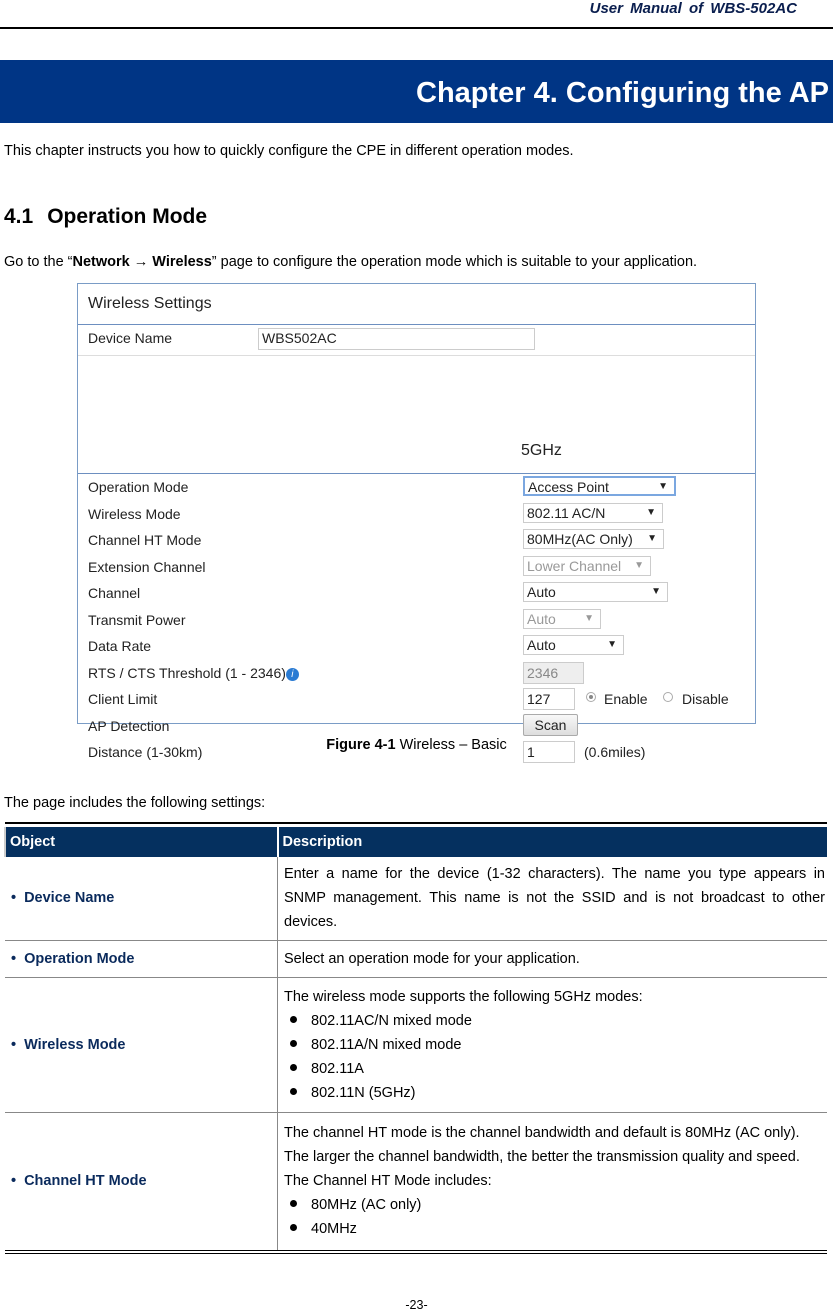 Image resolution: width=833 pixels, height=1315 pixels. What do you see at coordinates (416, 304) in the screenshot?
I see `panel-title: Wireless Settings` at bounding box center [416, 304].